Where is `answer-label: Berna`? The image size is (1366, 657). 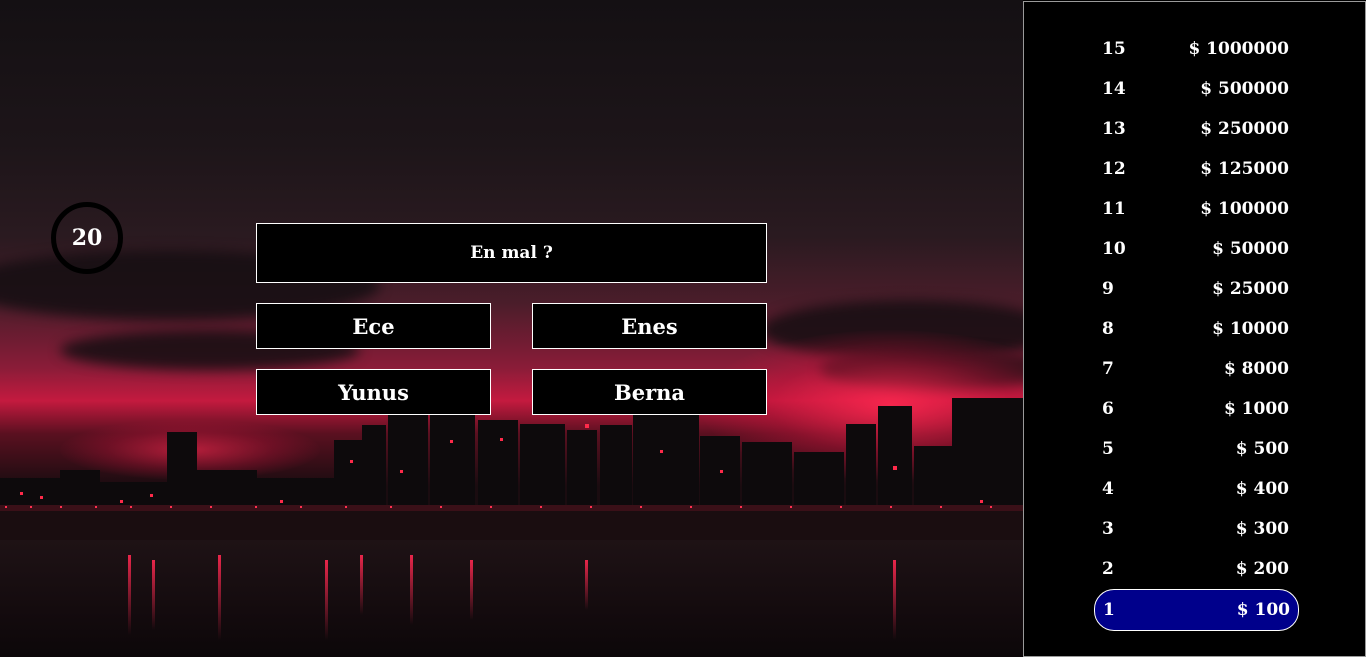 answer-label: Berna is located at coordinates (649, 392).